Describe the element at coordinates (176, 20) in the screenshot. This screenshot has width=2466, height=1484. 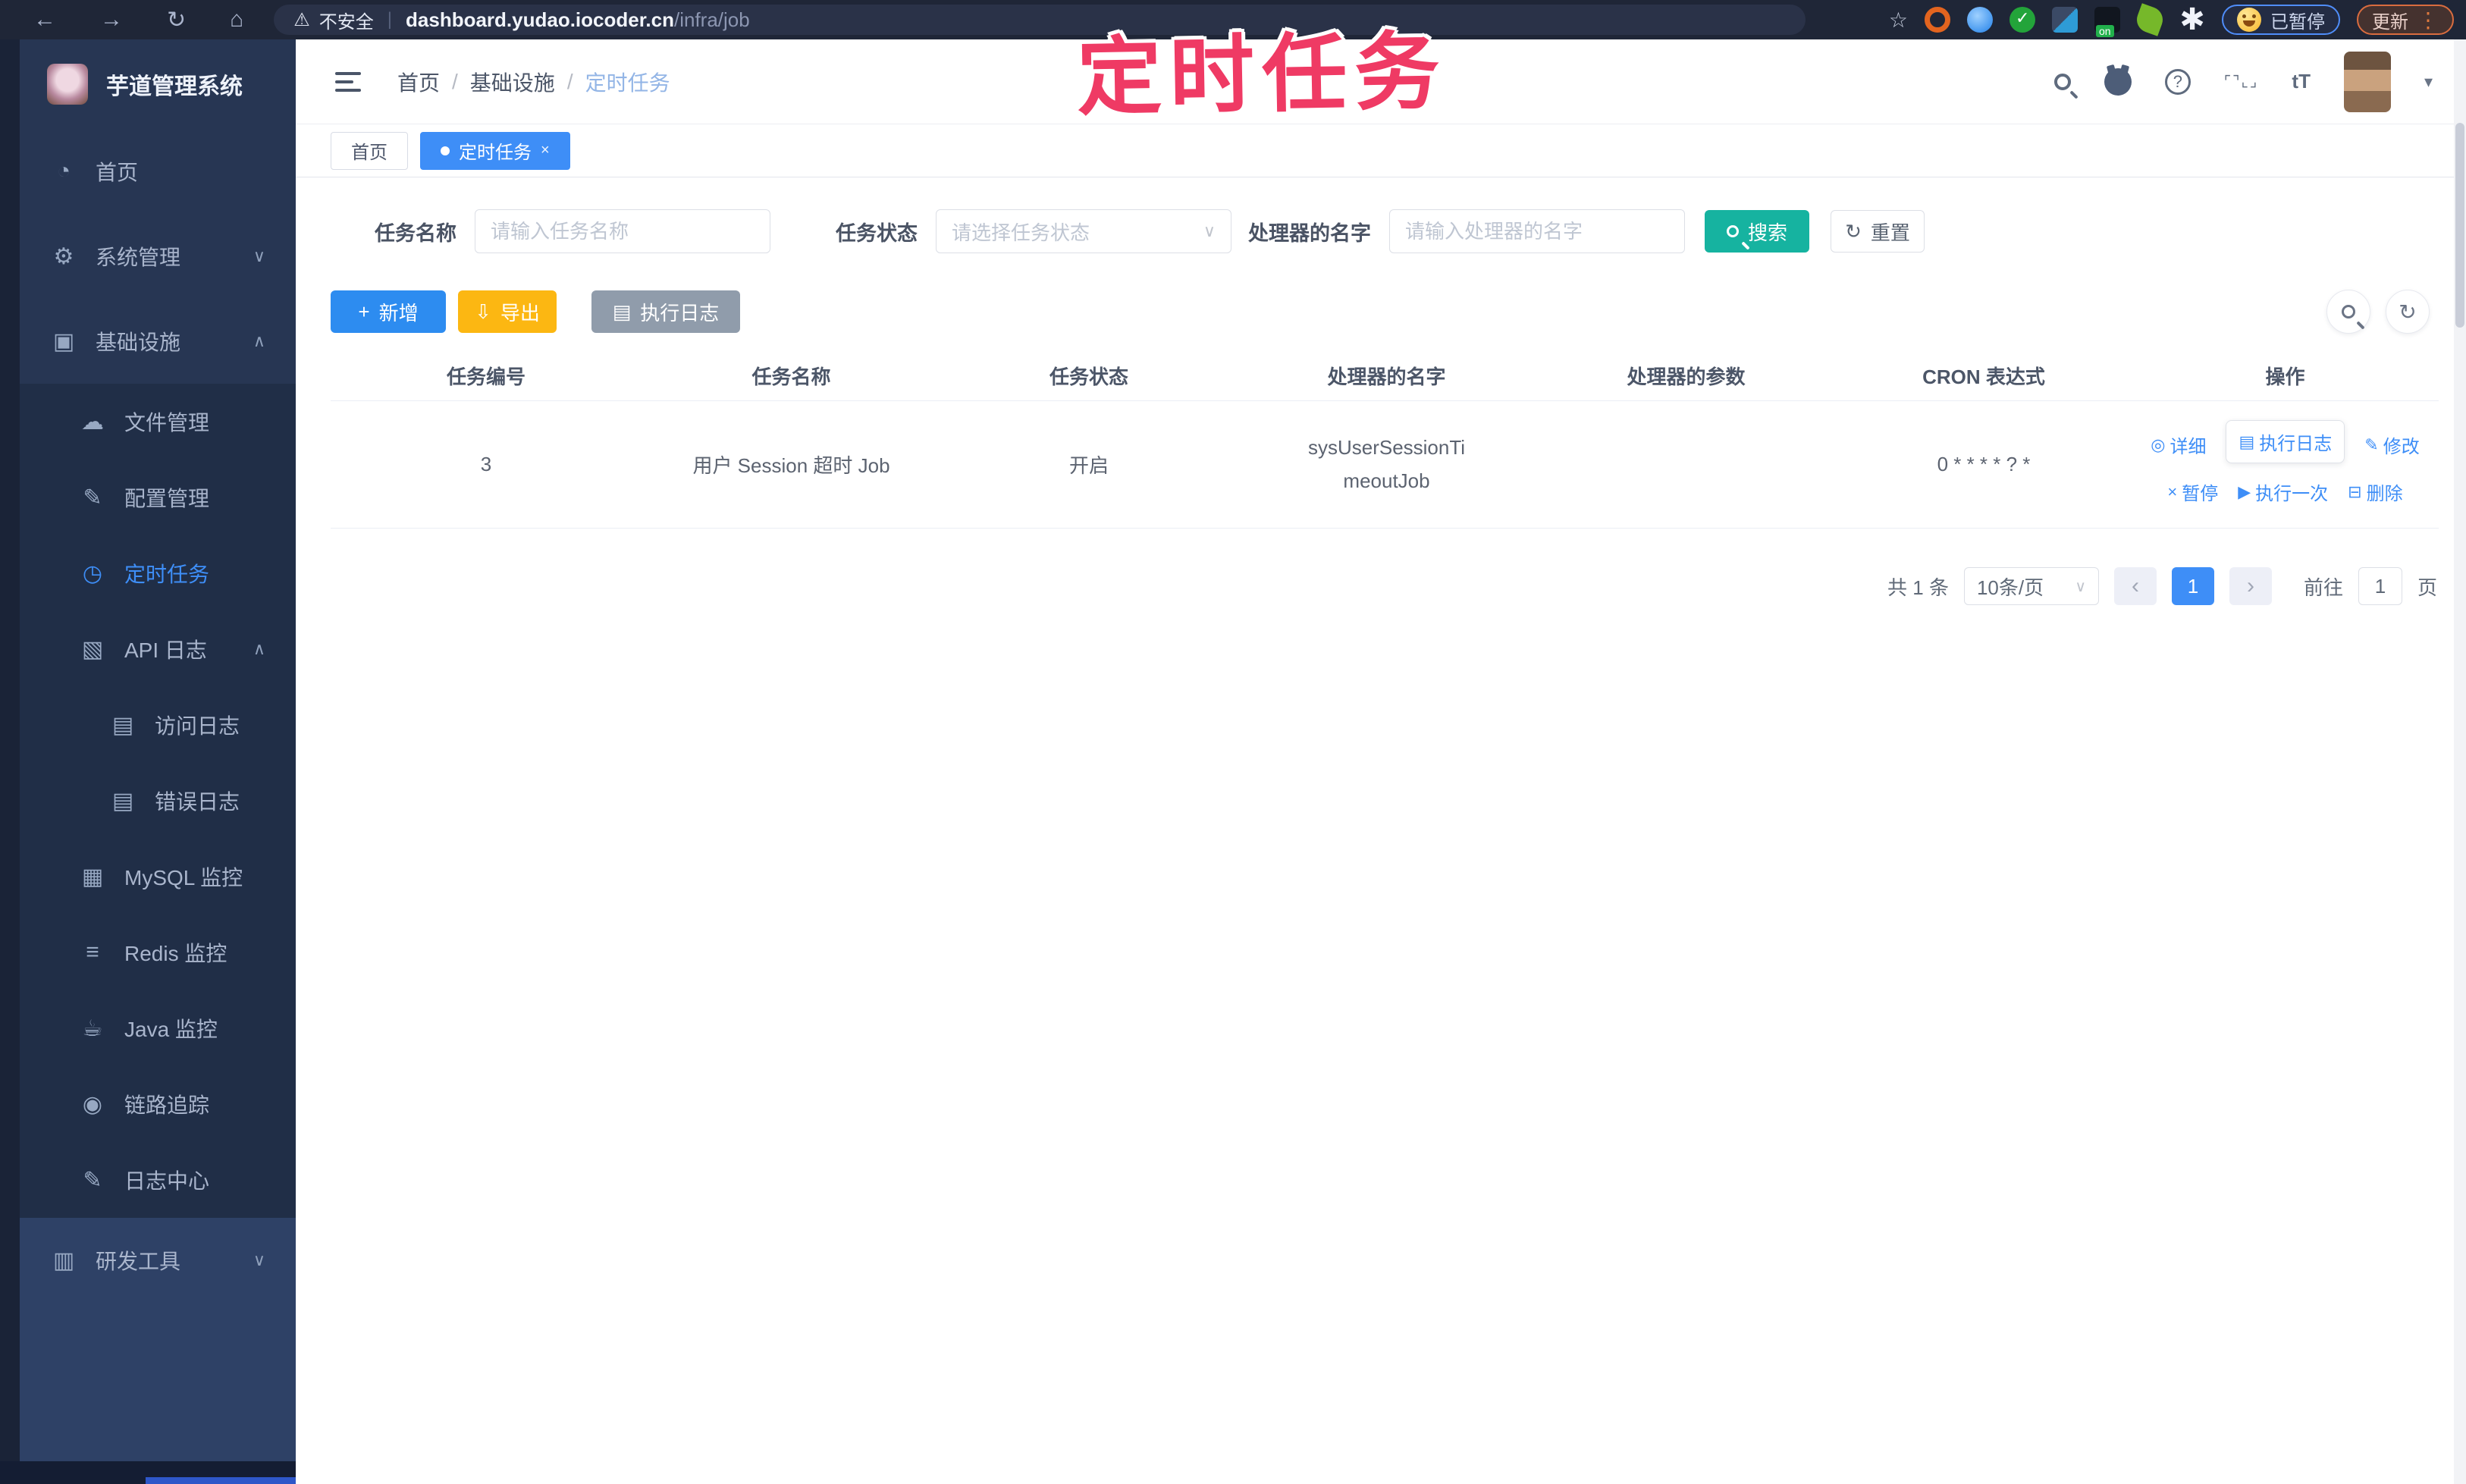
I see `reload-icon: ↻` at that location.